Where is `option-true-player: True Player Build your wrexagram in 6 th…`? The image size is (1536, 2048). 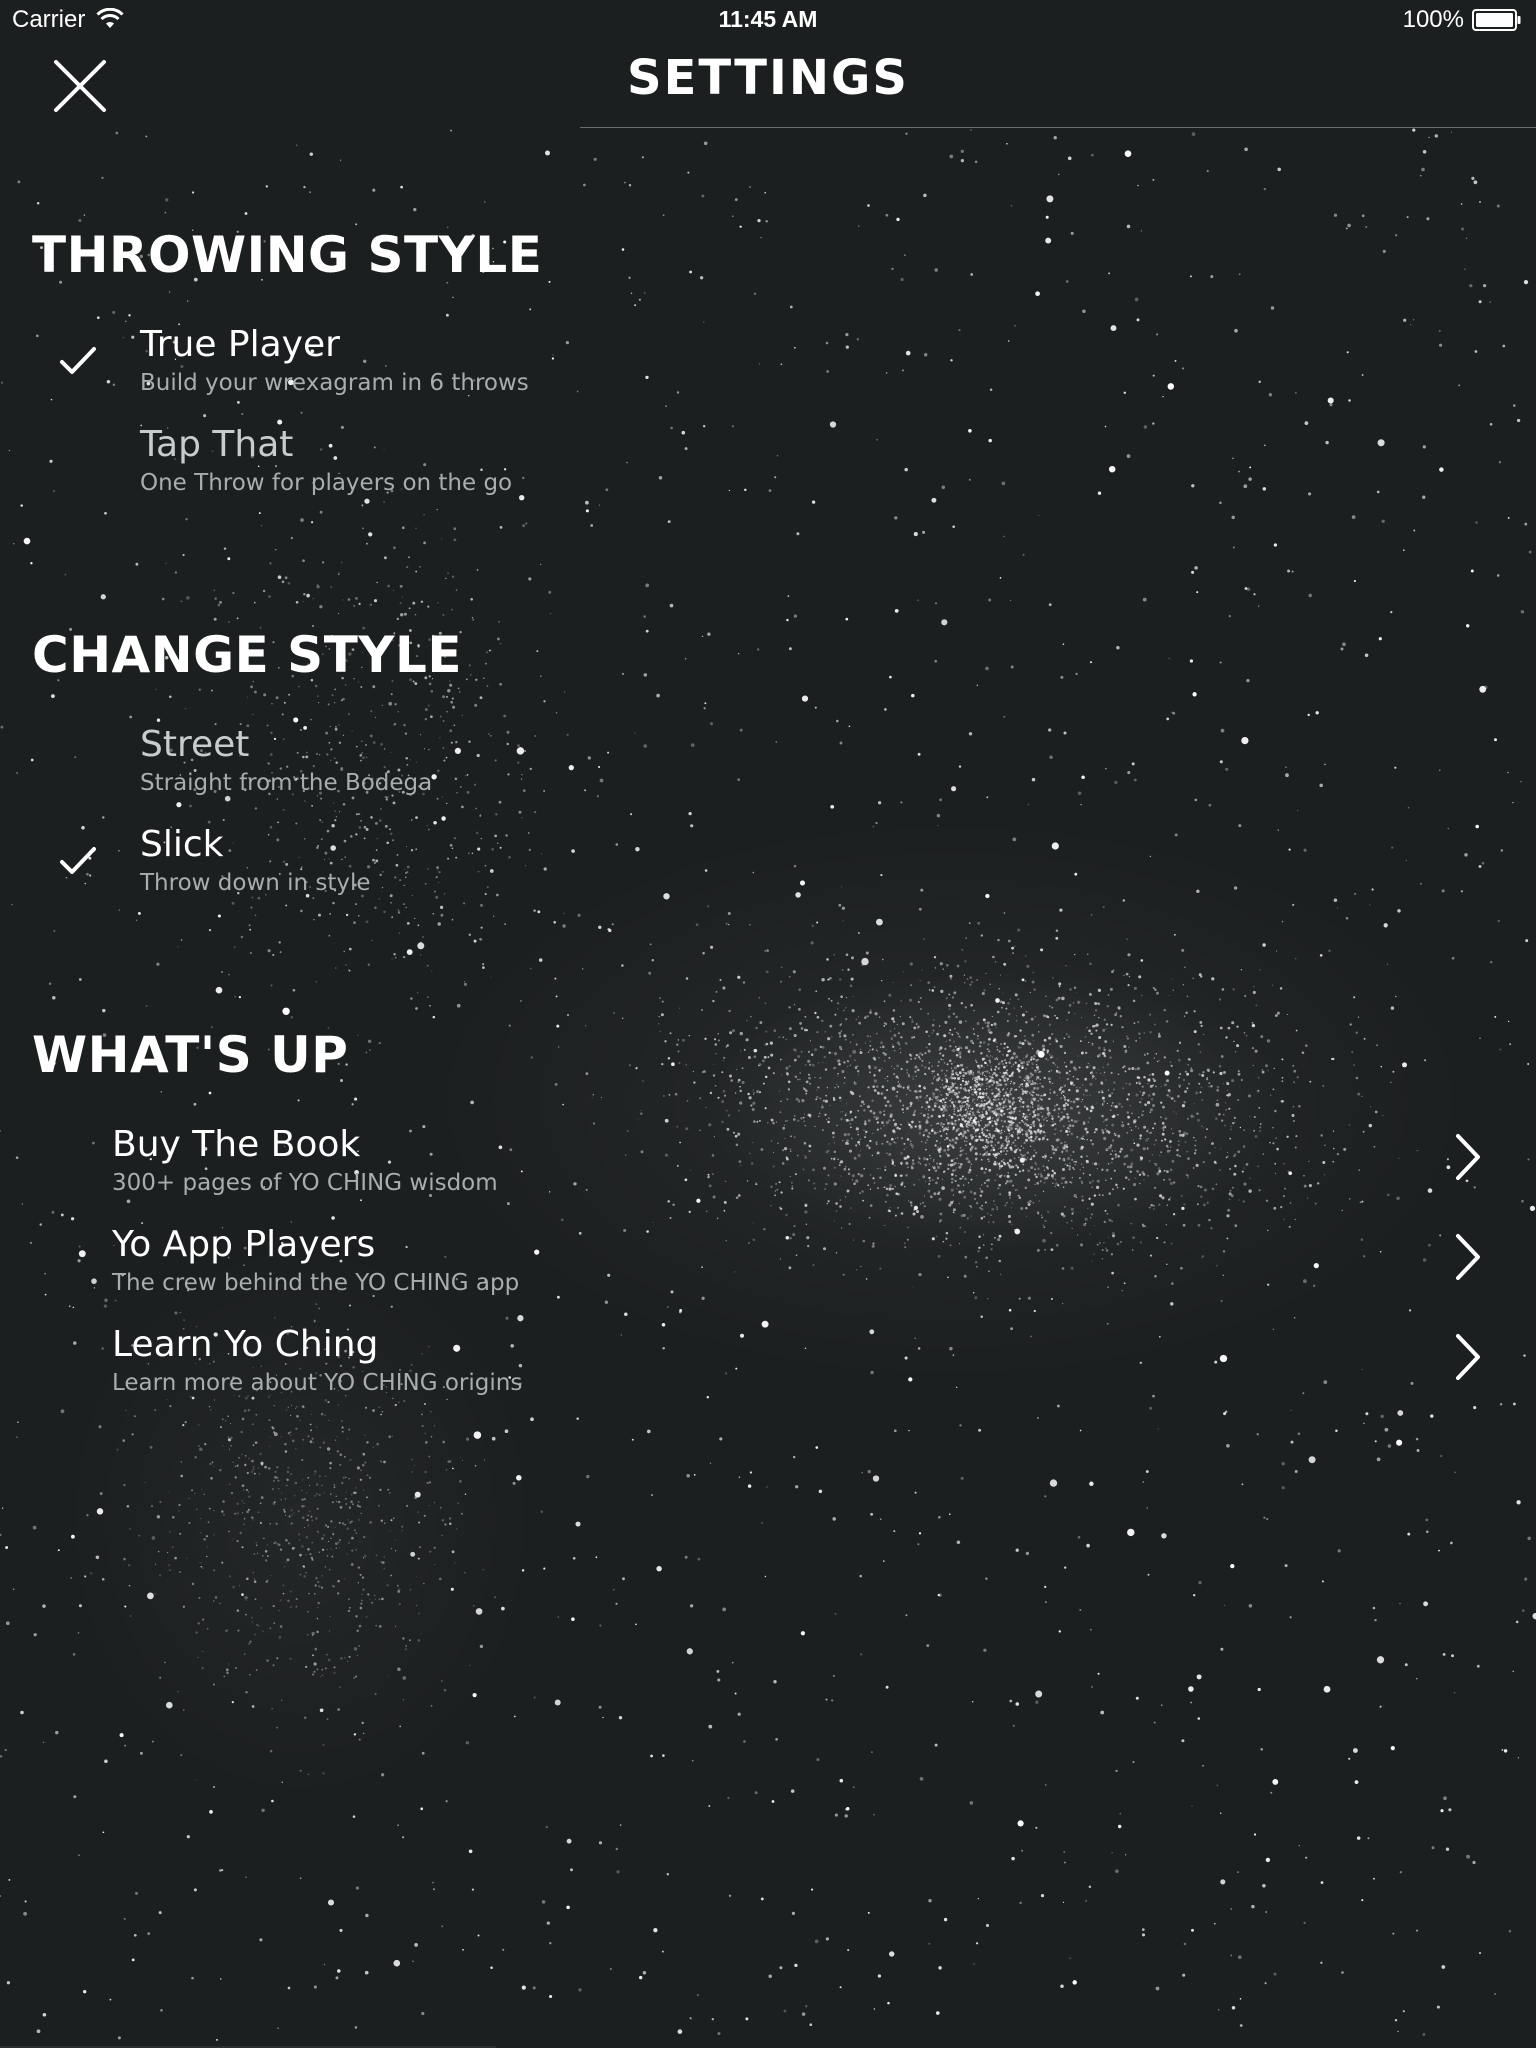 option-true-player: True Player Build your wrexagram in 6 th… is located at coordinates (768, 372).